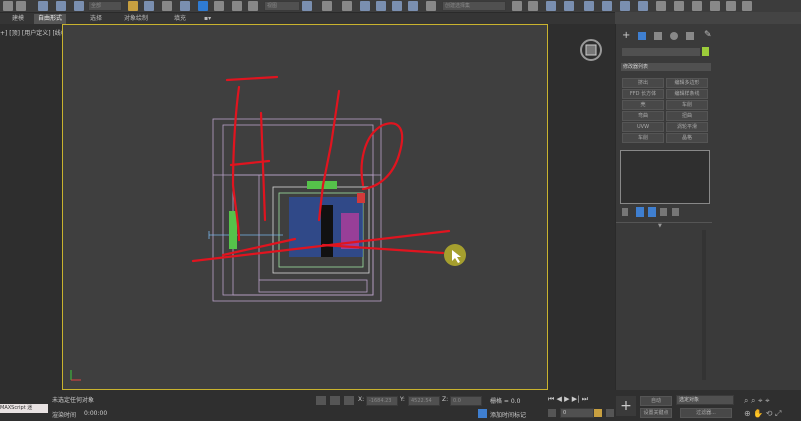 This screenshot has width=801, height=421. I want to click on tab-freeform: 自由形式, so click(50, 19).